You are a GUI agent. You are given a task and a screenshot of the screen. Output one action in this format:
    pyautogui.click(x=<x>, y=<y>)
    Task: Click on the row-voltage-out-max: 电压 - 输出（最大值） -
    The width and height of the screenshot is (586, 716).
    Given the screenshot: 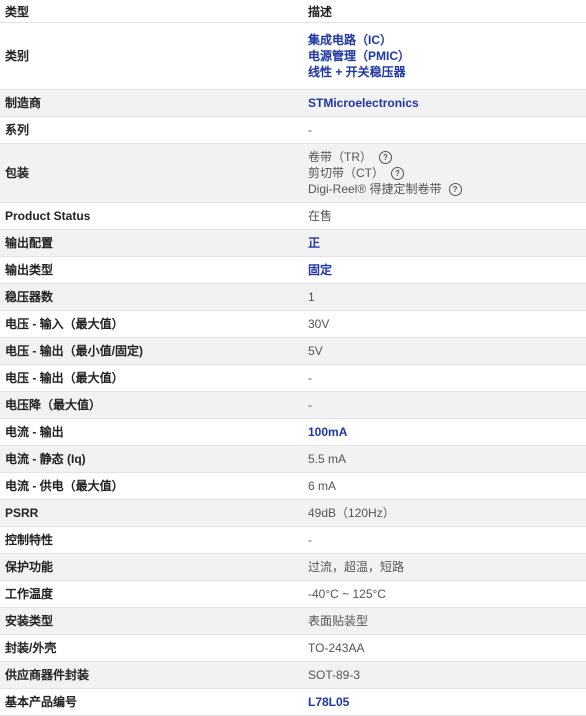 What is the action you would take?
    pyautogui.click(x=293, y=378)
    